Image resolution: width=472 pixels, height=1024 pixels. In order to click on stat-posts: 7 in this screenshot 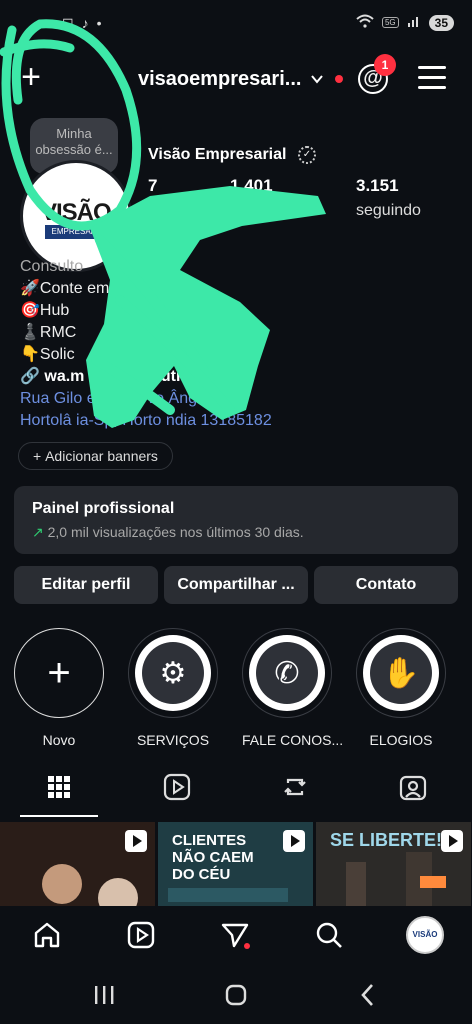, I will do `click(152, 189)`.